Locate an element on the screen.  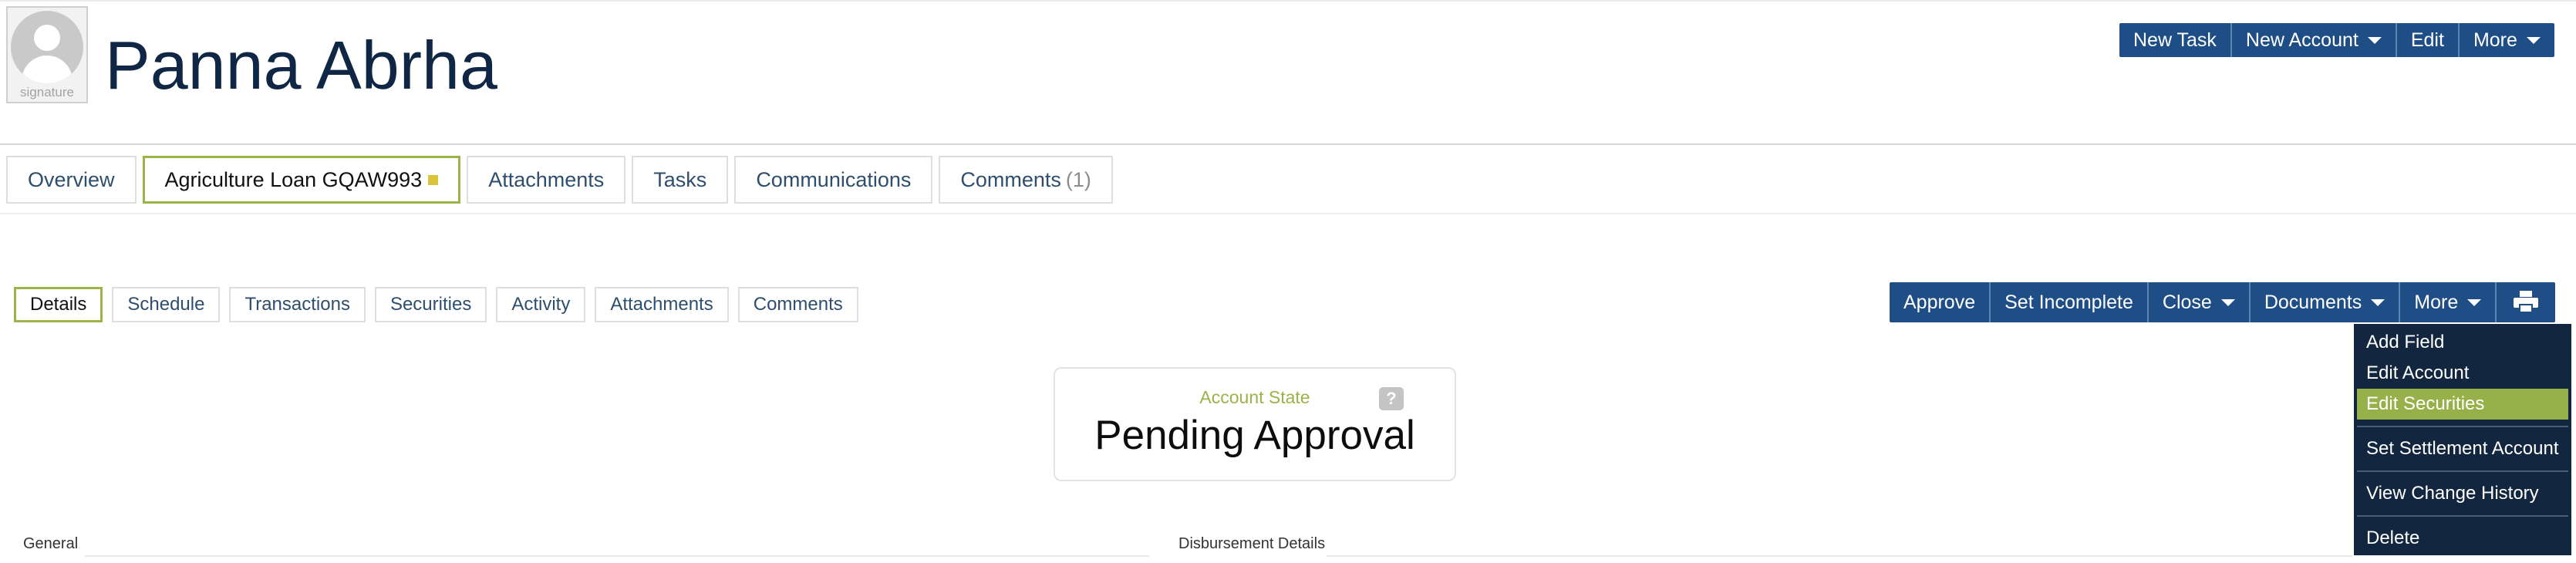
section-heading-general: General is located at coordinates (51, 543).